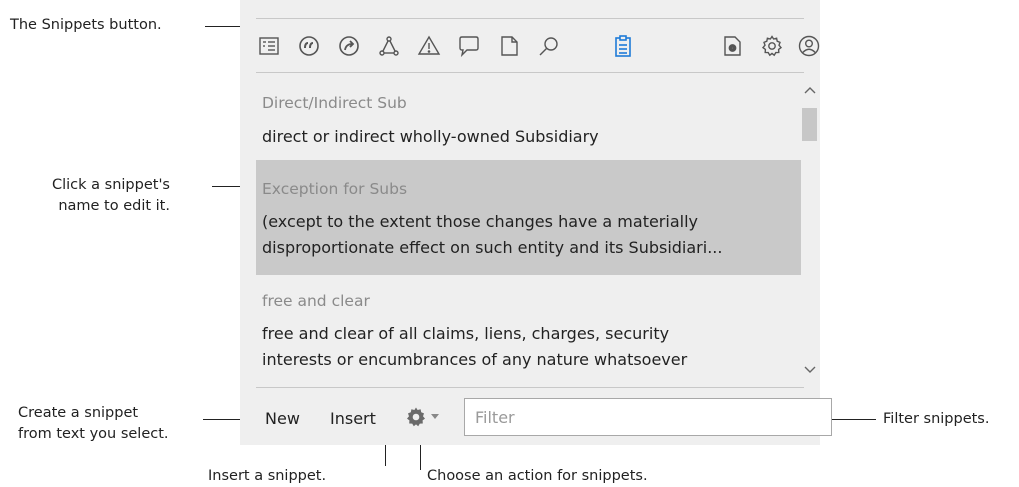 The width and height of the screenshot is (1019, 487). What do you see at coordinates (530, 18) in the screenshot?
I see `top-divider` at bounding box center [530, 18].